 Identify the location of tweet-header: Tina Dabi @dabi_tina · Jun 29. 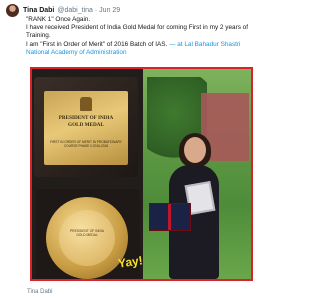
(63, 10).